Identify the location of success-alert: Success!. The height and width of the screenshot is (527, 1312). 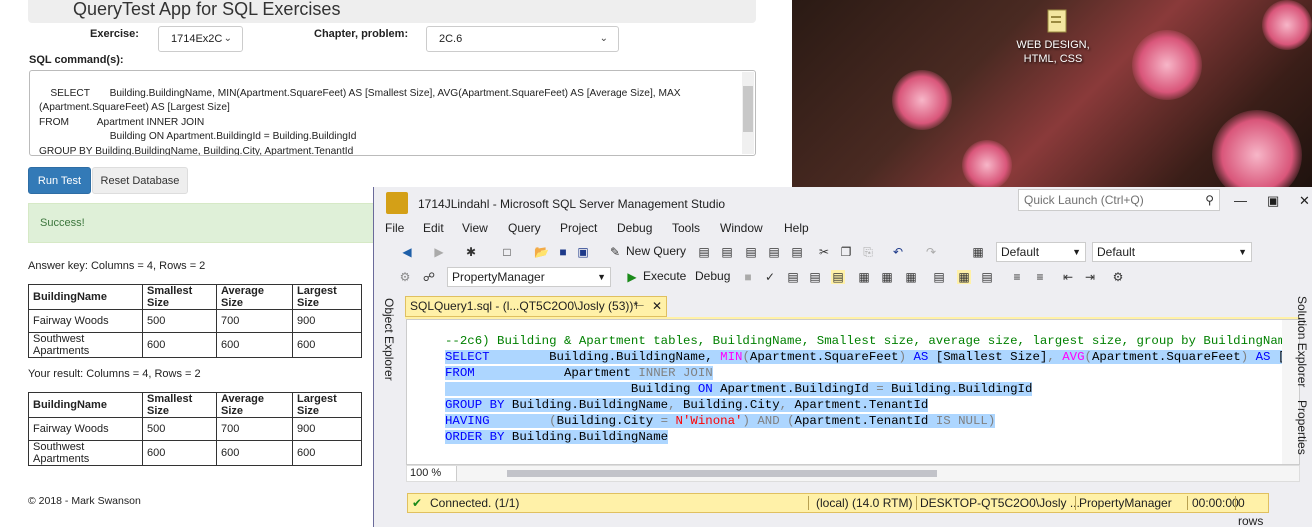
(203, 223).